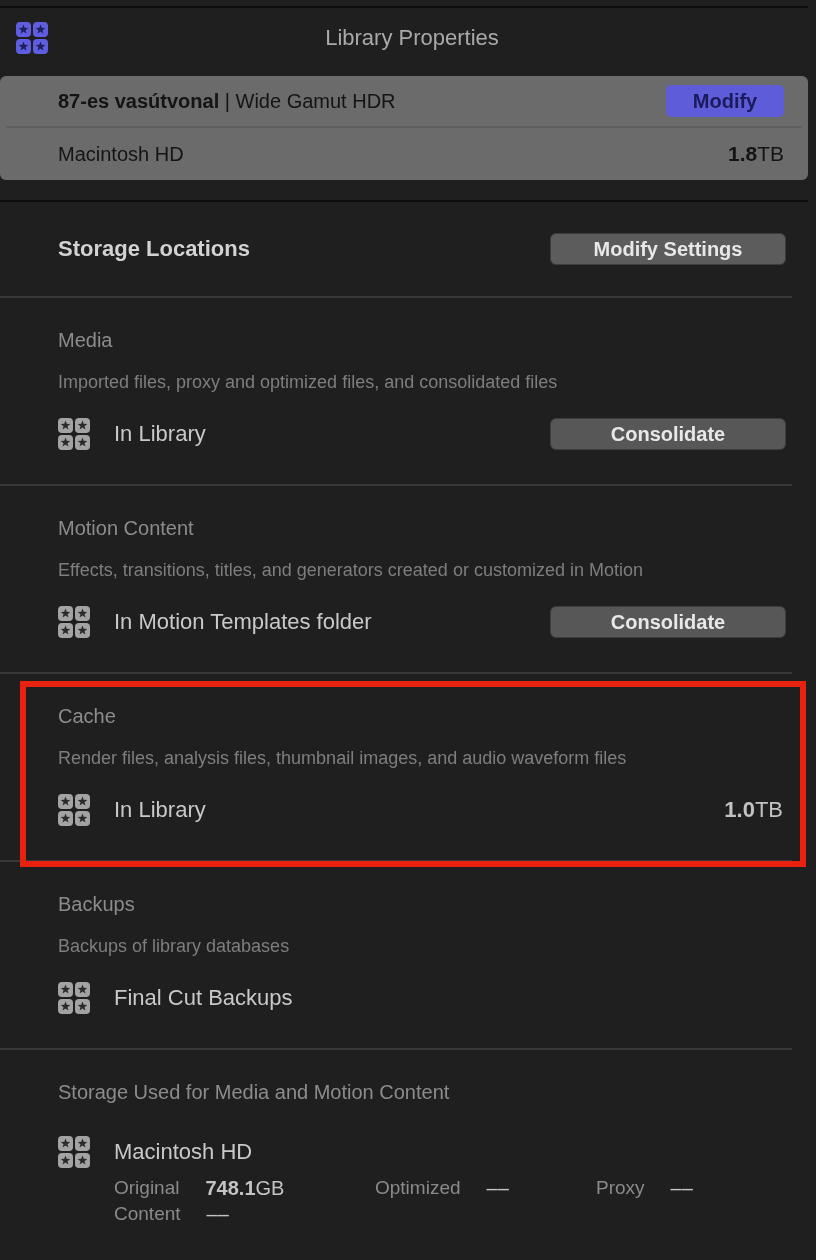  What do you see at coordinates (243, 622) in the screenshot?
I see `location-label: In Motion Templates folder` at bounding box center [243, 622].